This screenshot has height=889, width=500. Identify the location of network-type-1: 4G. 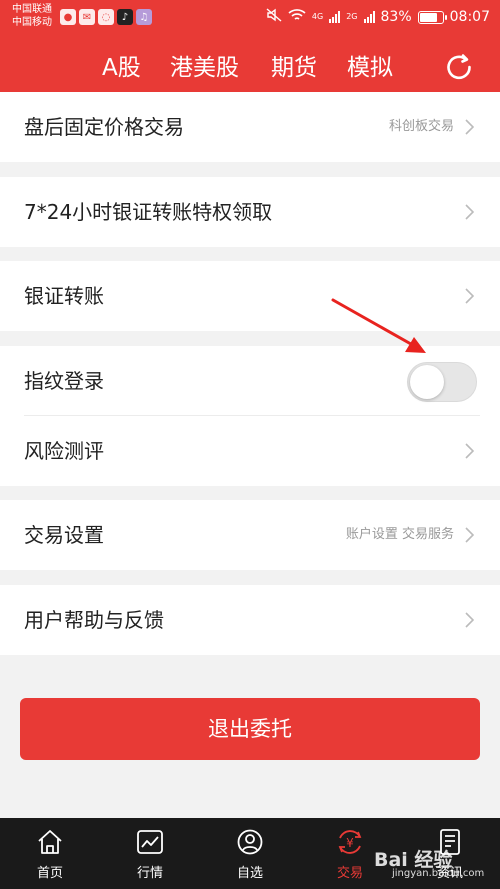
(317, 16).